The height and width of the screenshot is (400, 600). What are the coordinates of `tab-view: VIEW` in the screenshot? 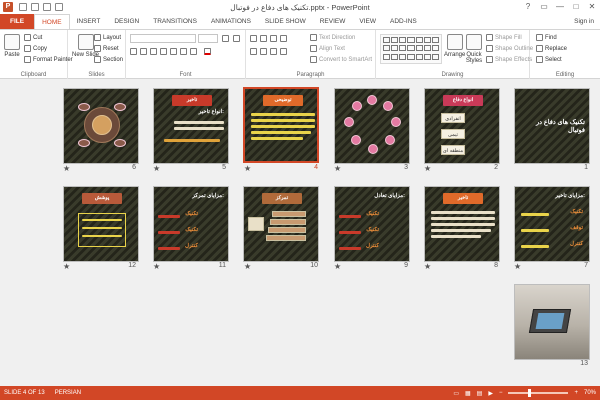 It's located at (367, 21).